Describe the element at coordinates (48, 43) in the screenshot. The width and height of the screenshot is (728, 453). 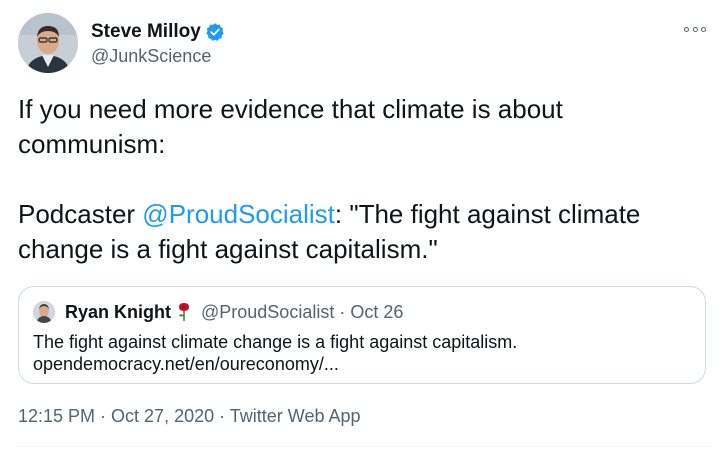
I see `author-avatar` at that location.